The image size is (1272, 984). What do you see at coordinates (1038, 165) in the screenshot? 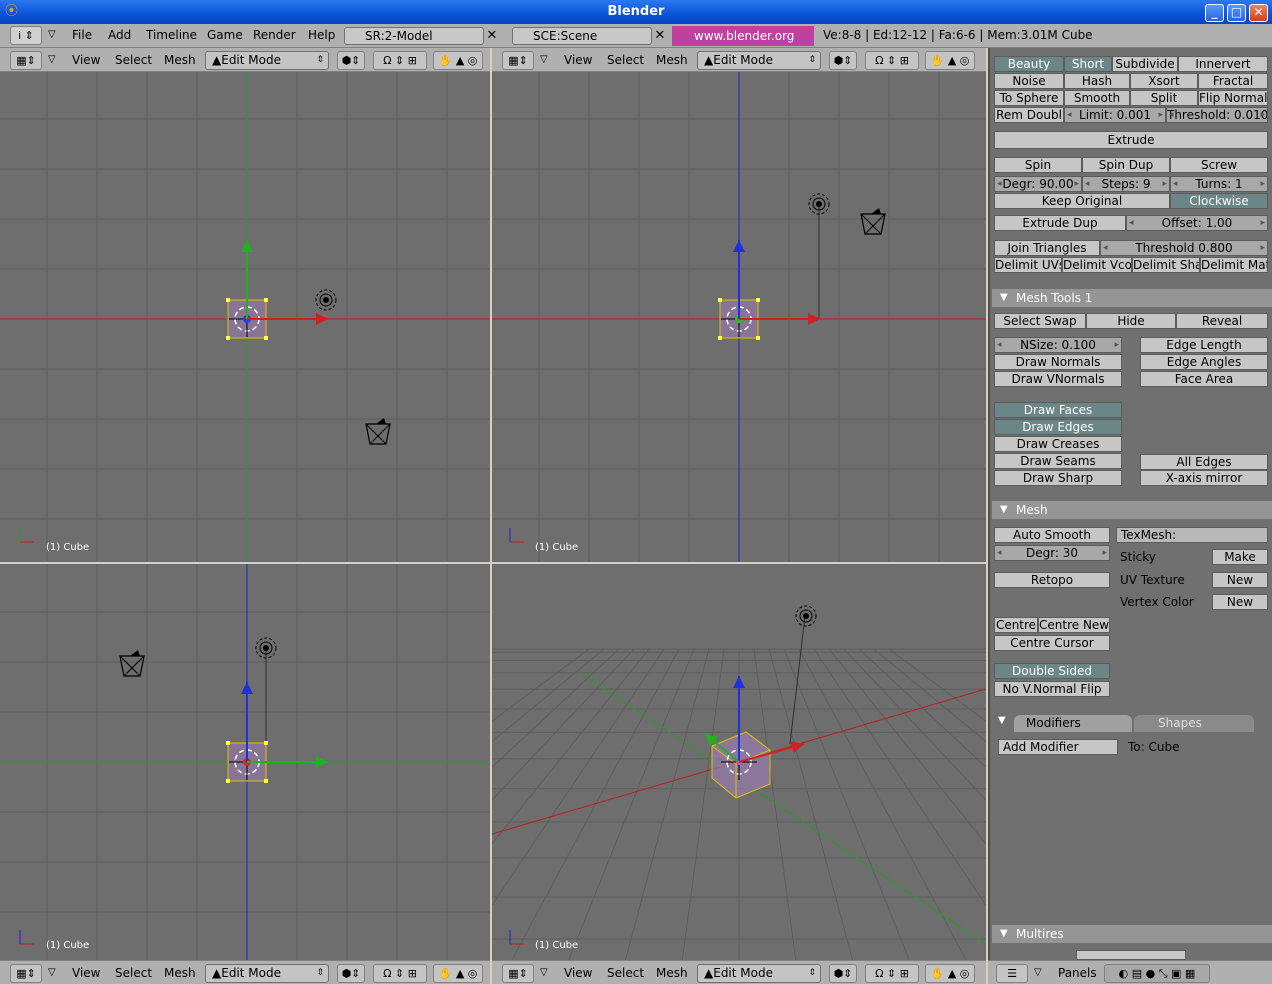
I see `spin-button: Spin` at bounding box center [1038, 165].